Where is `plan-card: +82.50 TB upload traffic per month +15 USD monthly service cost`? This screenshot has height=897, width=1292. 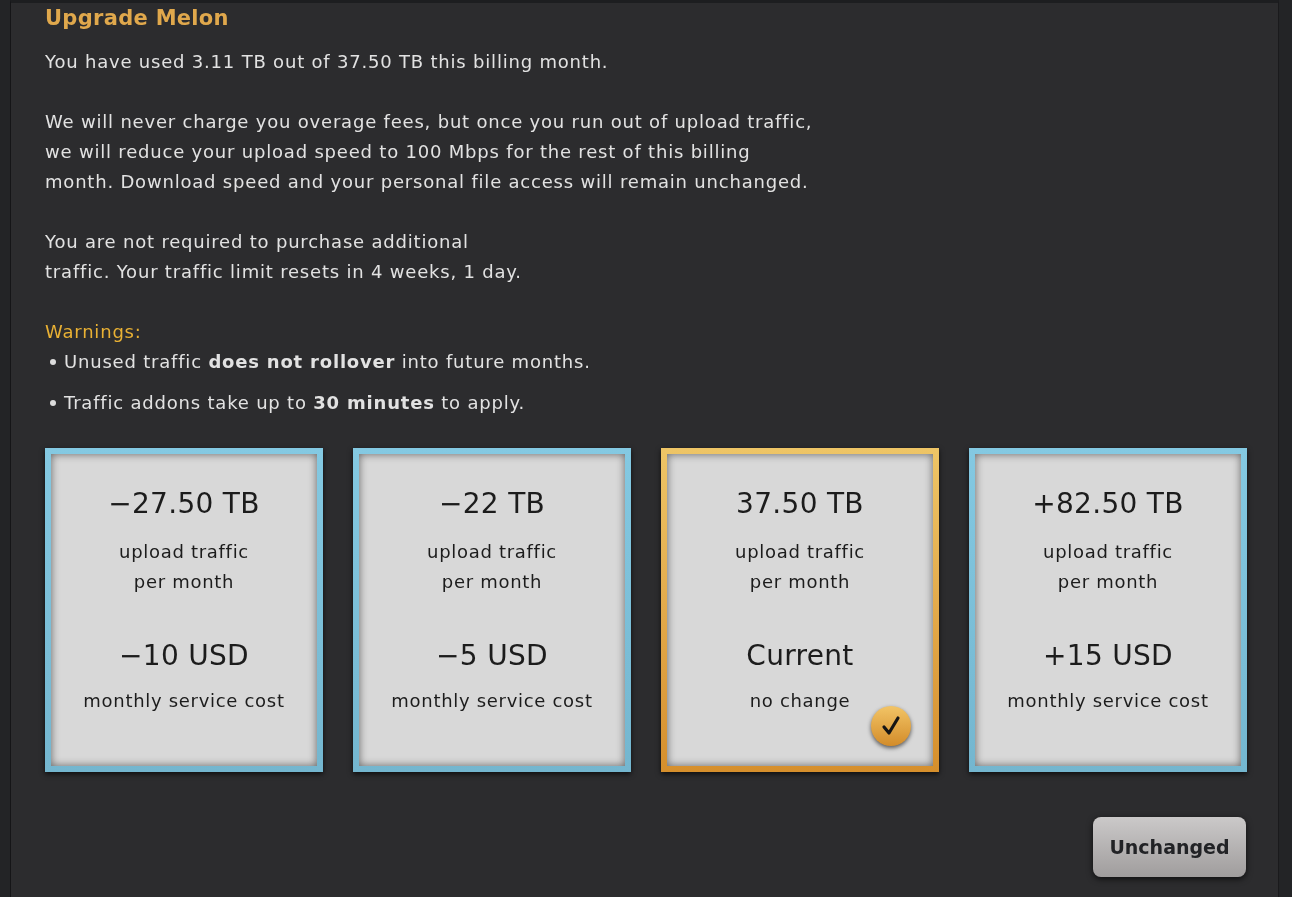
plan-card: +82.50 TB upload traffic per month +15 USD monthly service cost is located at coordinates (1108, 610).